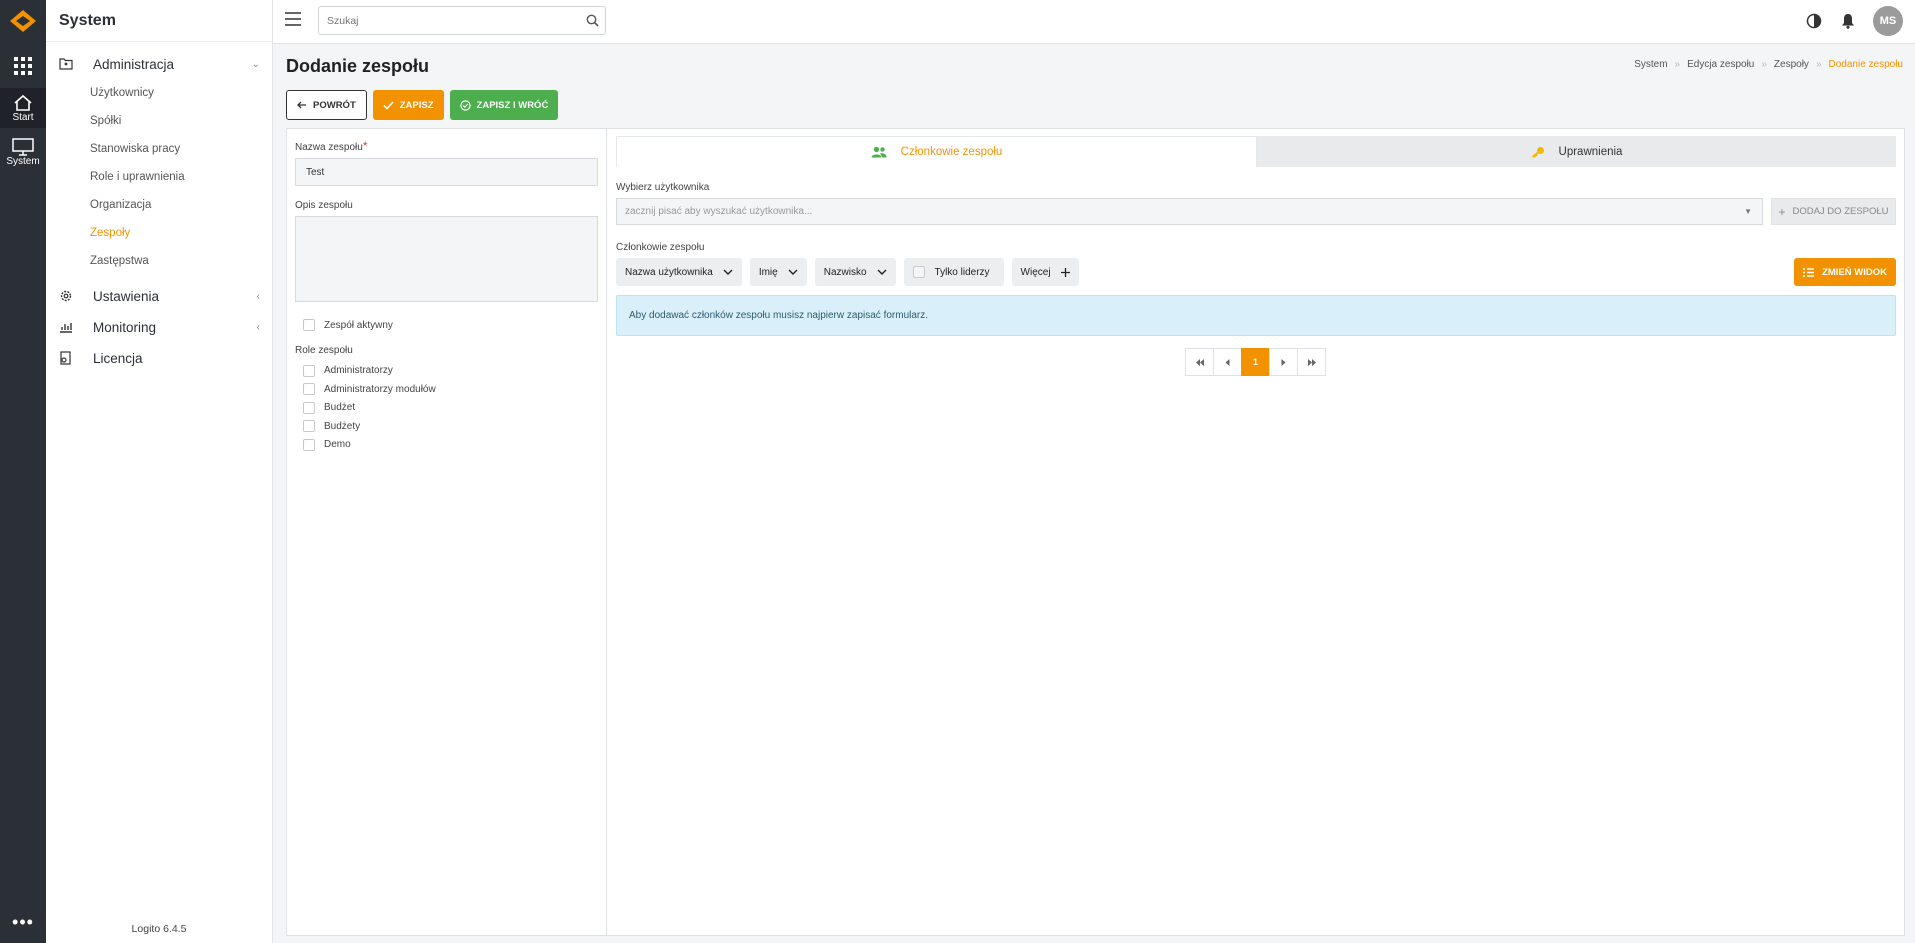 This screenshot has height=943, width=1915. I want to click on role-label: Administratorzy, so click(358, 371).